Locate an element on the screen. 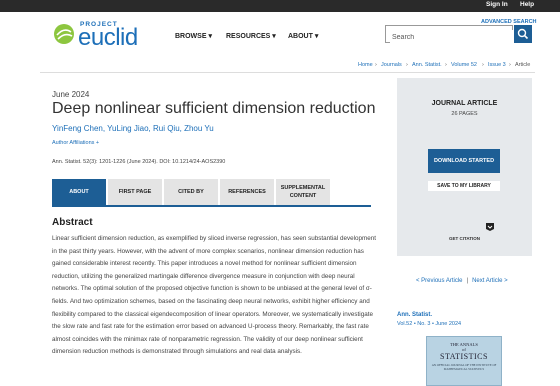 Image resolution: width=560 pixels, height=386 pixels. cover-title-line3: STATISTICS is located at coordinates (464, 356).